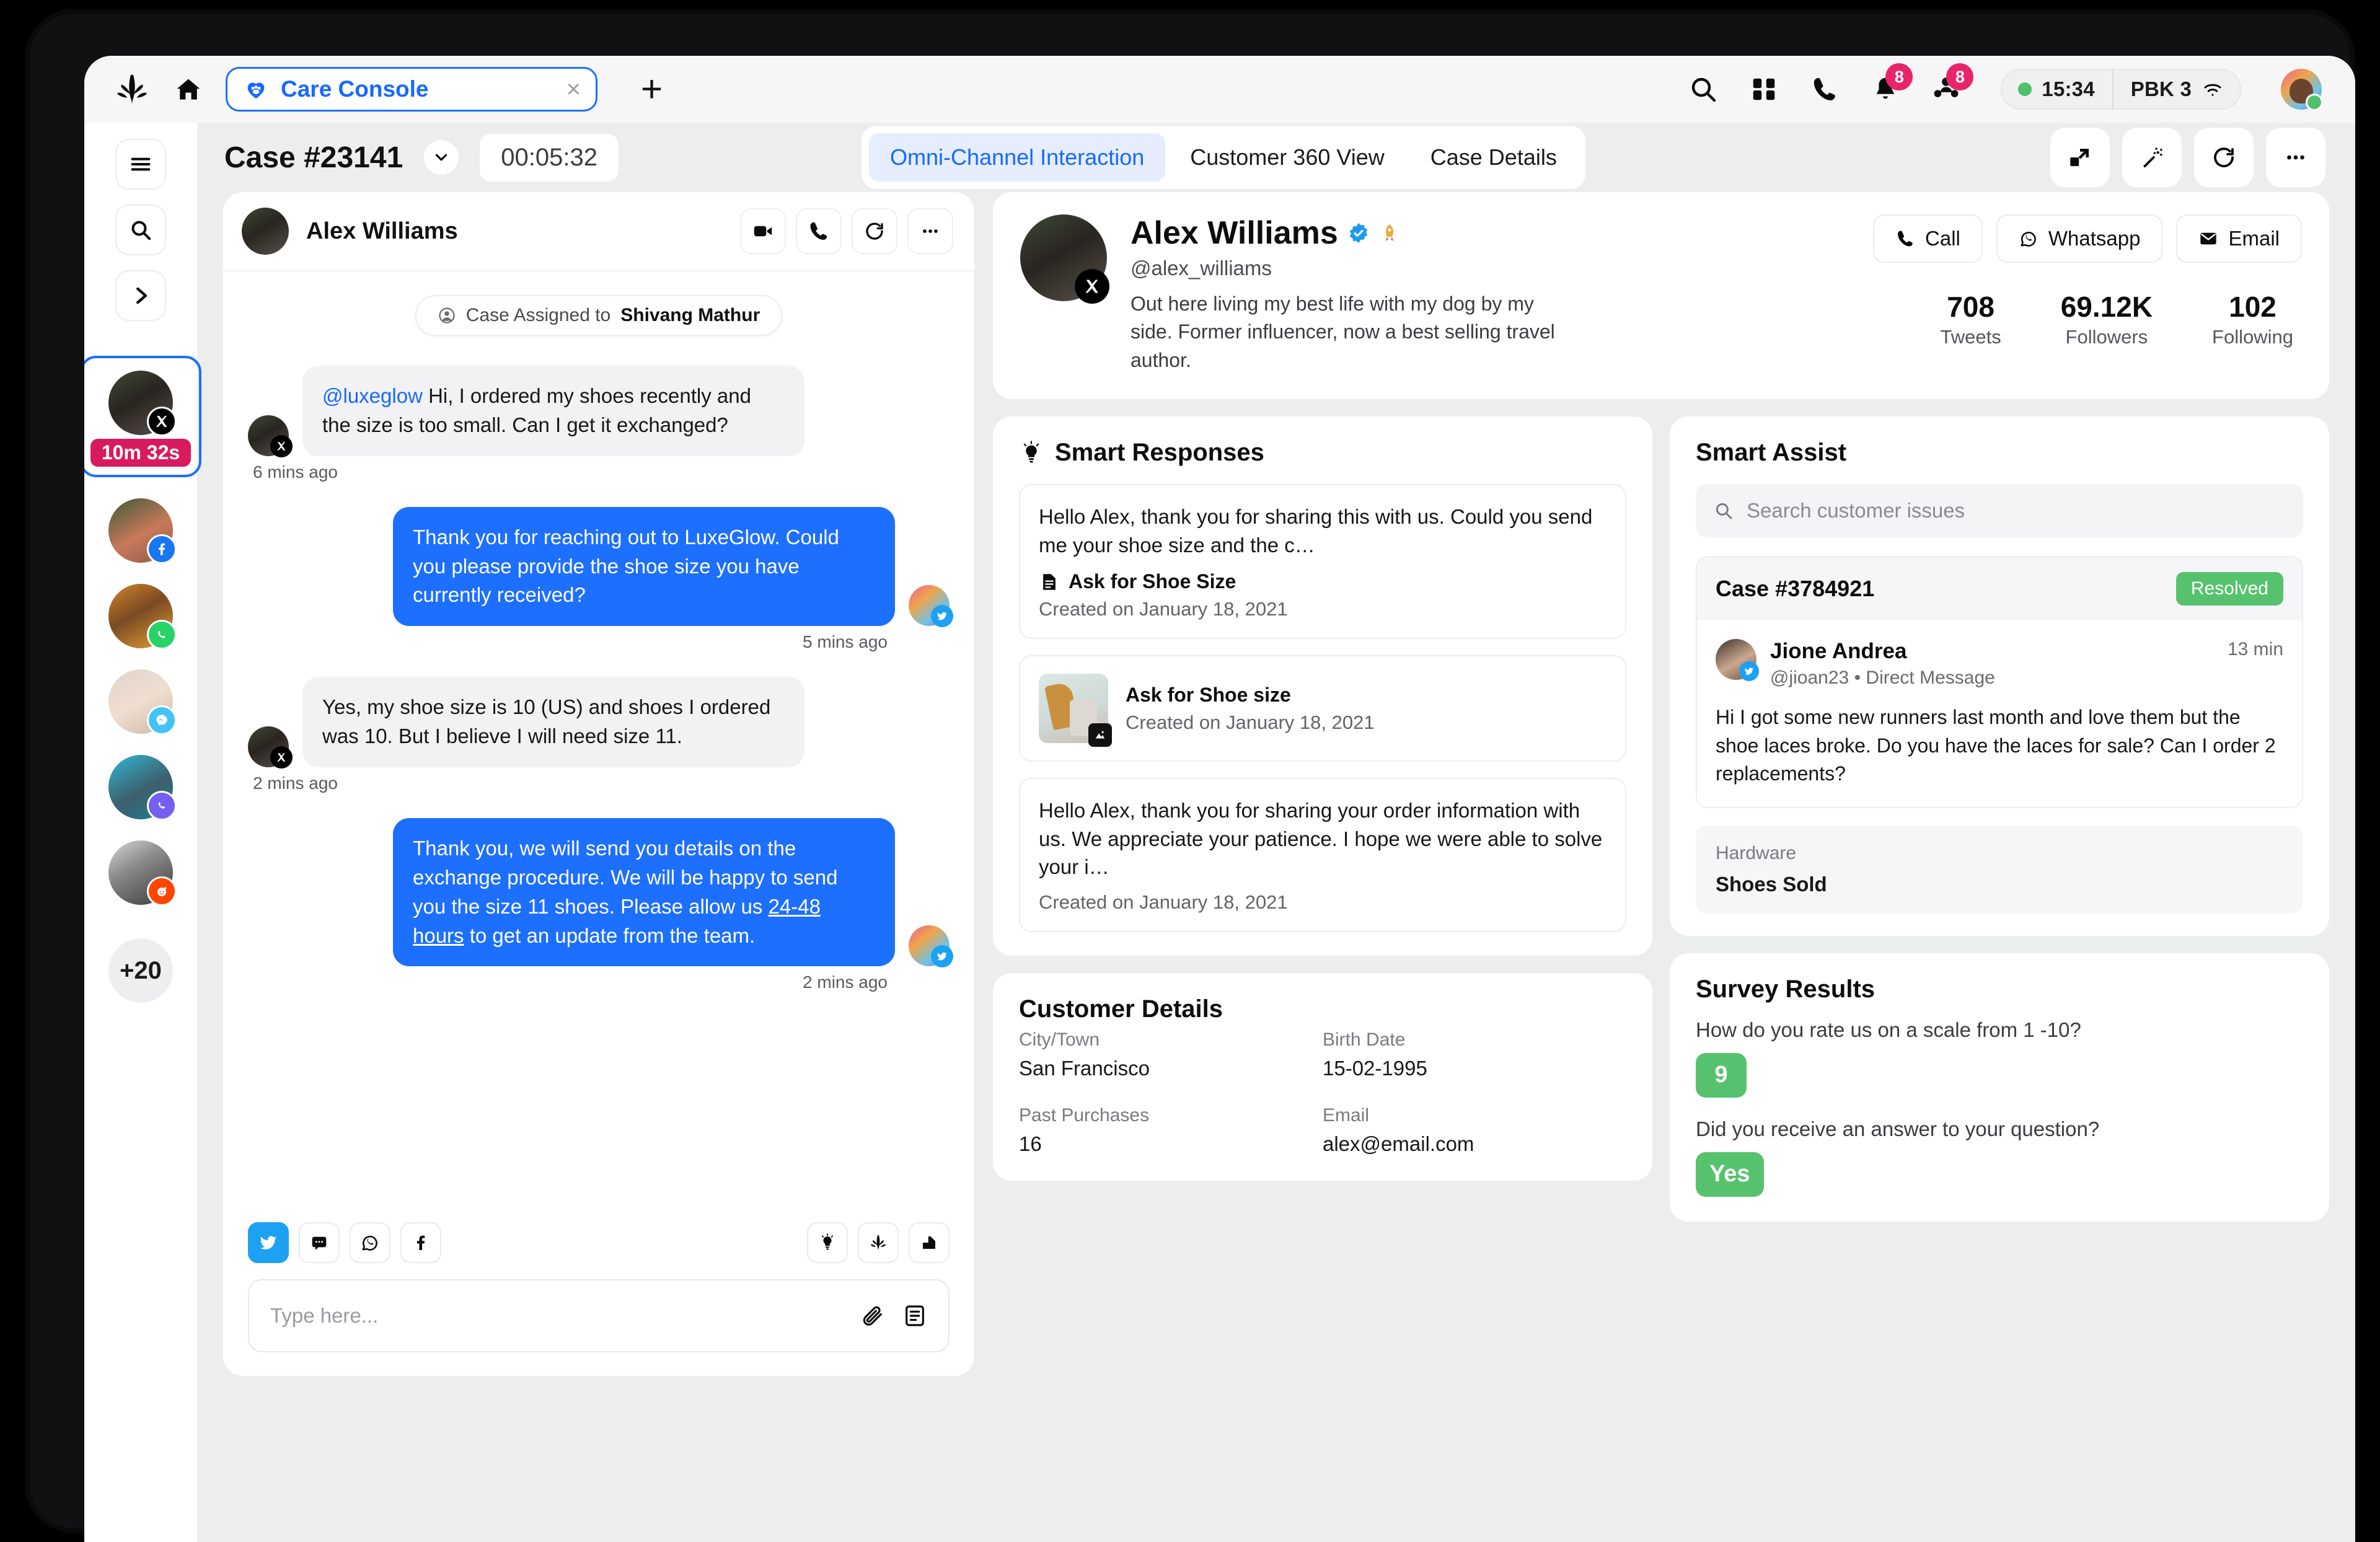 The height and width of the screenshot is (1542, 2380). What do you see at coordinates (1084, 1115) in the screenshot?
I see `field-label: Past Purchases` at bounding box center [1084, 1115].